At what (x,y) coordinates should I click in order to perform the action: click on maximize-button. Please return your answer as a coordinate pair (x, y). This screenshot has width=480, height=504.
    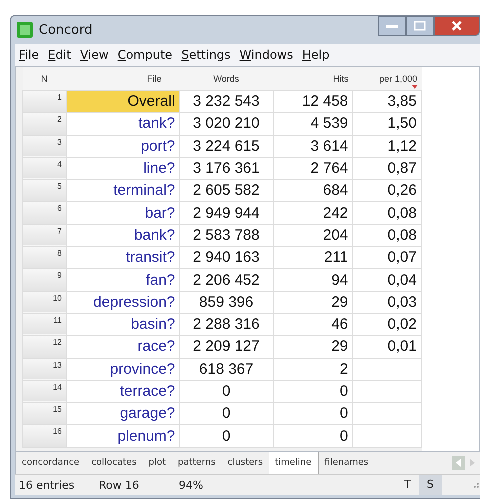
    Looking at the image, I should click on (420, 26).